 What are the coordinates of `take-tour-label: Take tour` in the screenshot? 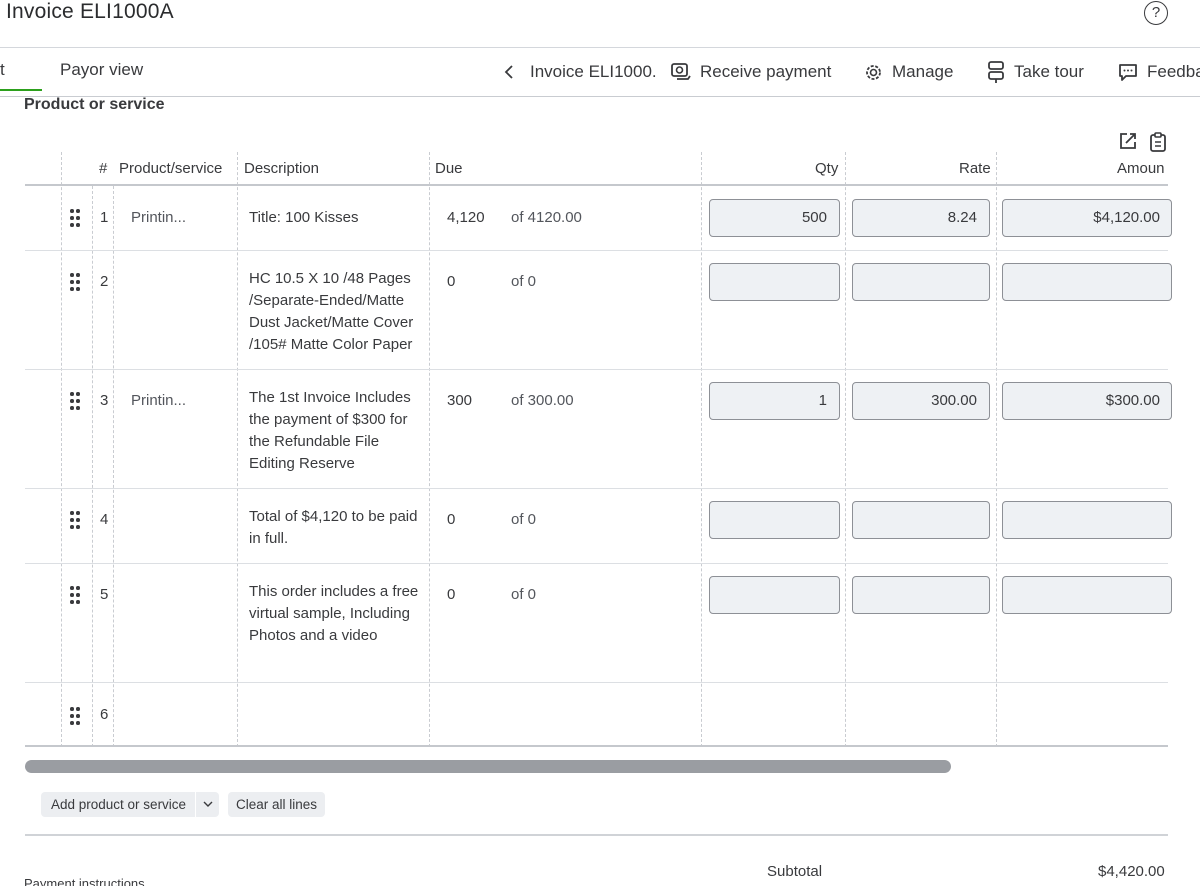 It's located at (1049, 71).